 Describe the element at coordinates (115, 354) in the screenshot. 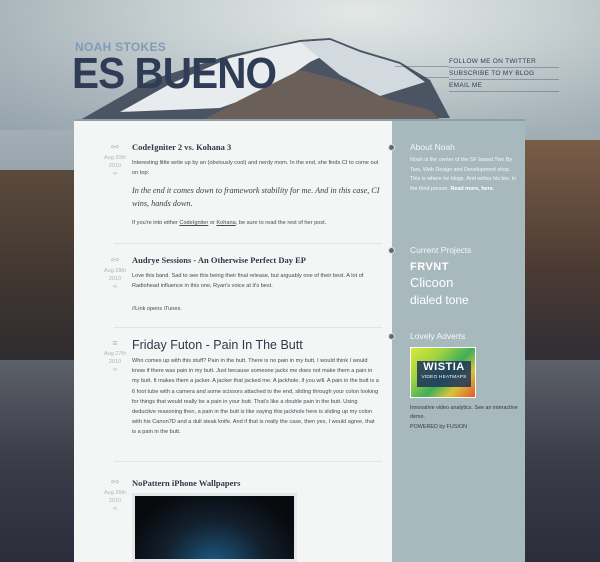

I see `post-date: Aug 27th` at that location.